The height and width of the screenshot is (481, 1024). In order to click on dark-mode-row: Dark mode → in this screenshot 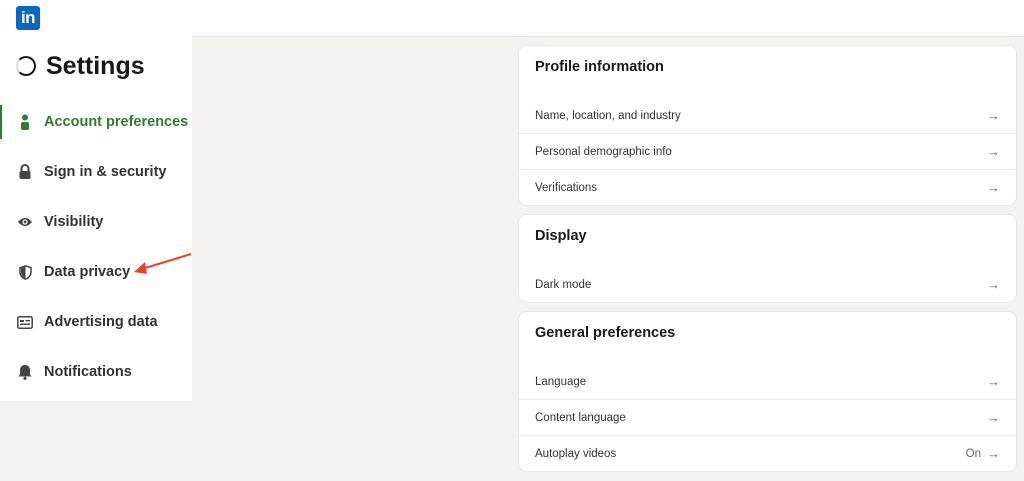, I will do `click(767, 284)`.